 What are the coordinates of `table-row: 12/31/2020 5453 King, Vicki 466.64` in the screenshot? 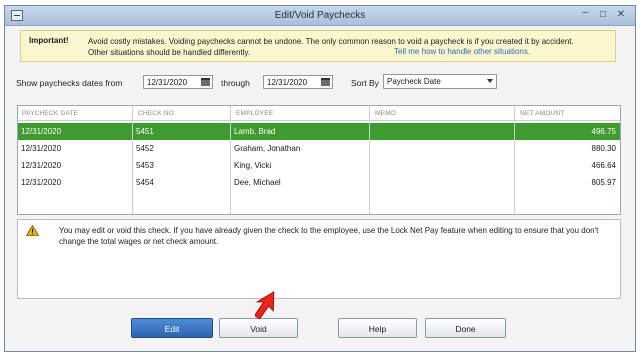 It's located at (319, 165).